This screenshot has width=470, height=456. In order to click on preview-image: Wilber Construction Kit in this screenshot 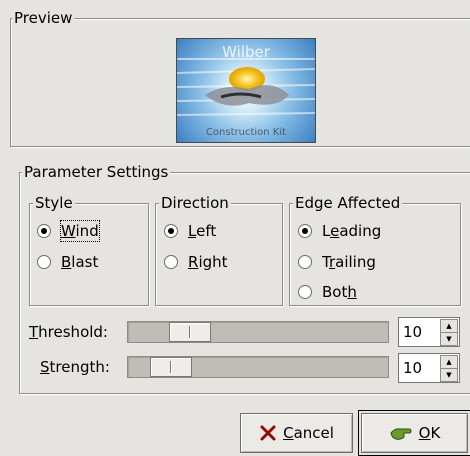, I will do `click(246, 90)`.